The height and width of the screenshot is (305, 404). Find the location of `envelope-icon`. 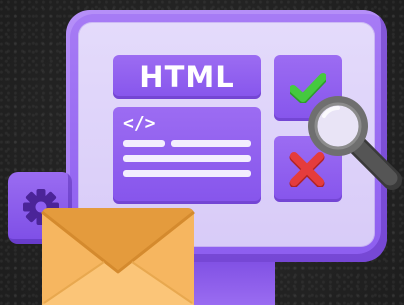

envelope-icon is located at coordinates (118, 256).